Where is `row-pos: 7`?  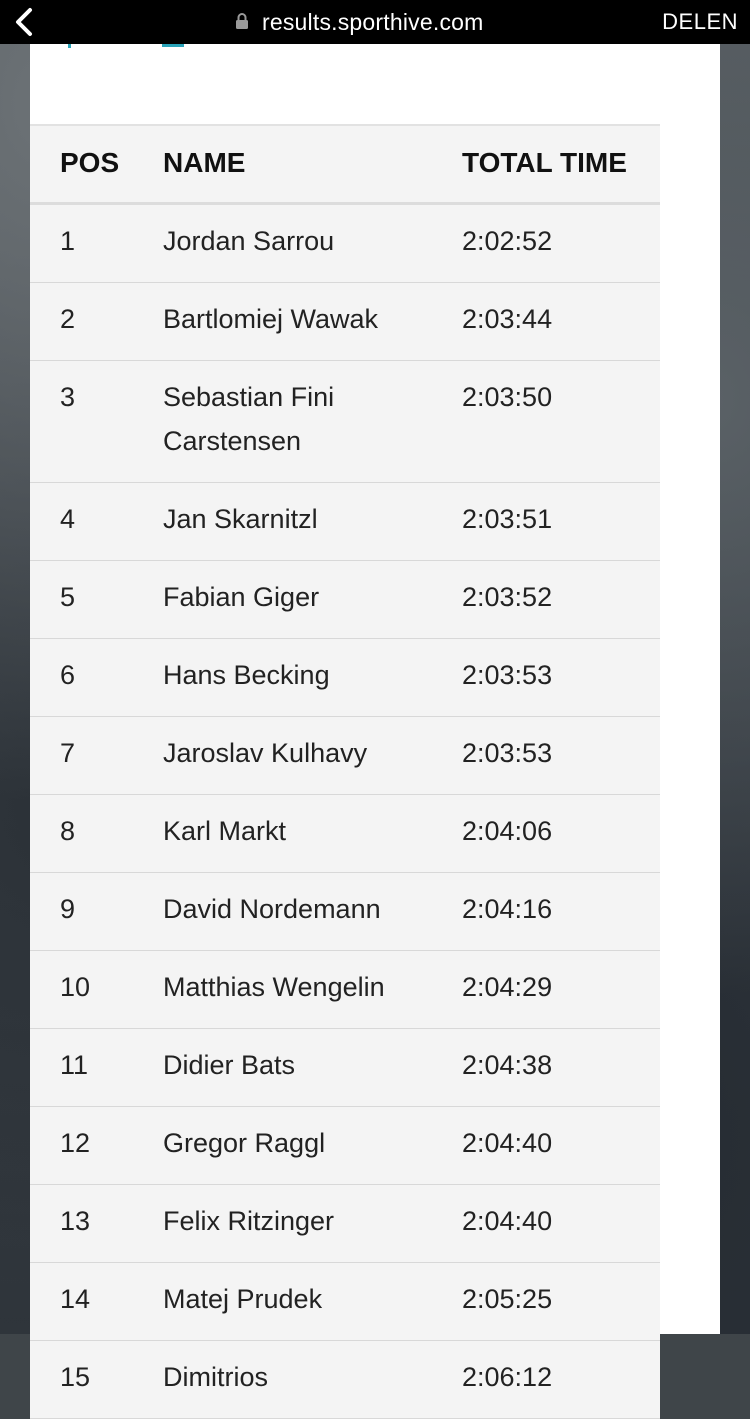 row-pos: 7 is located at coordinates (68, 753).